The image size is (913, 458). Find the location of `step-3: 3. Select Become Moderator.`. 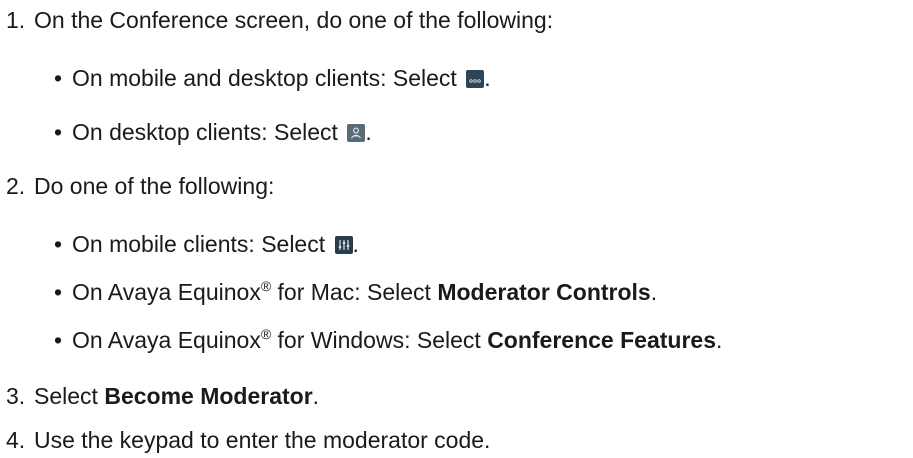

step-3: 3. Select Become Moderator. is located at coordinates (162, 396).